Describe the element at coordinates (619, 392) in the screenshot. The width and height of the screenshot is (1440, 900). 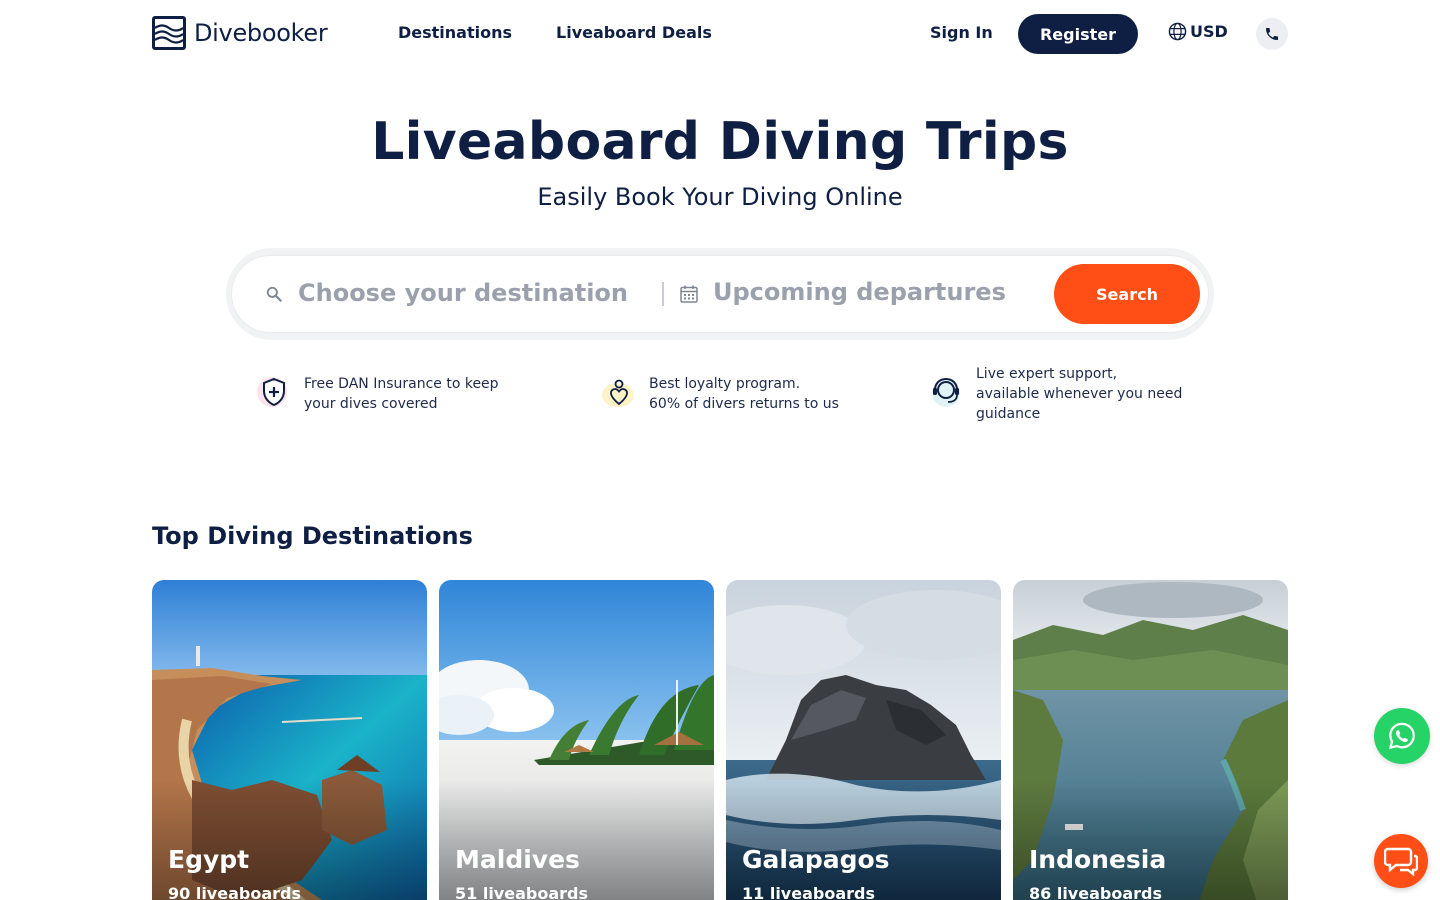
I see `loyalty-heart-icon` at that location.